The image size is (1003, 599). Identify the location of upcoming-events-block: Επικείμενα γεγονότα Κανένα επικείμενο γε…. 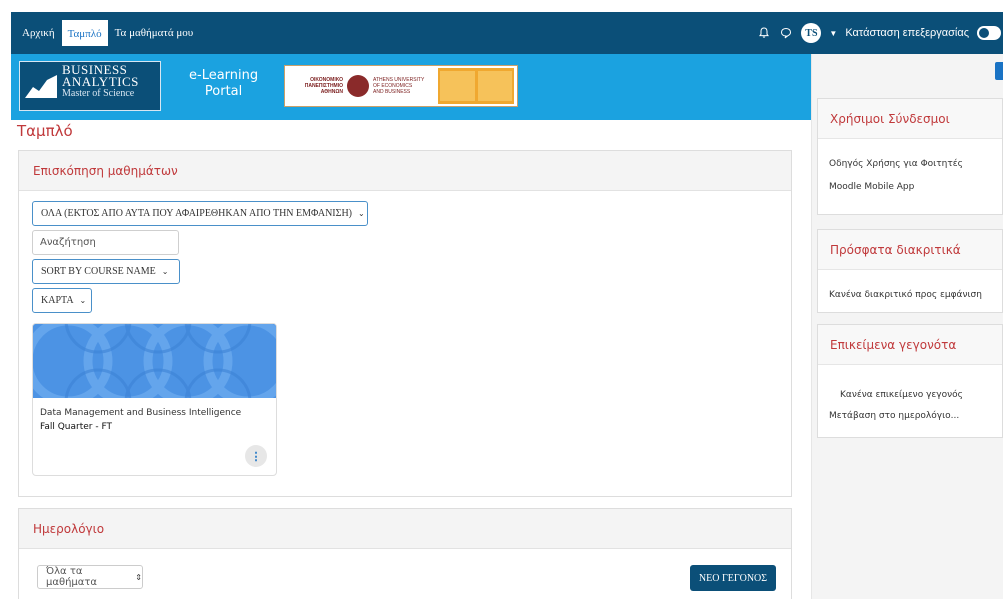
(910, 381).